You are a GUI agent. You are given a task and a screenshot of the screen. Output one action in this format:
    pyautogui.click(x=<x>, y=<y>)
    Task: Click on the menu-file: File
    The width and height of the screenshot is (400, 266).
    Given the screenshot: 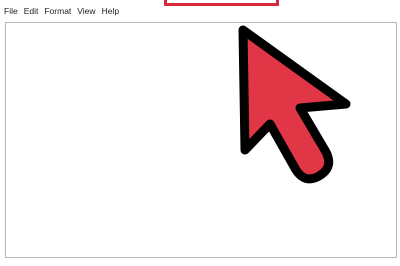 What is the action you would take?
    pyautogui.click(x=11, y=11)
    